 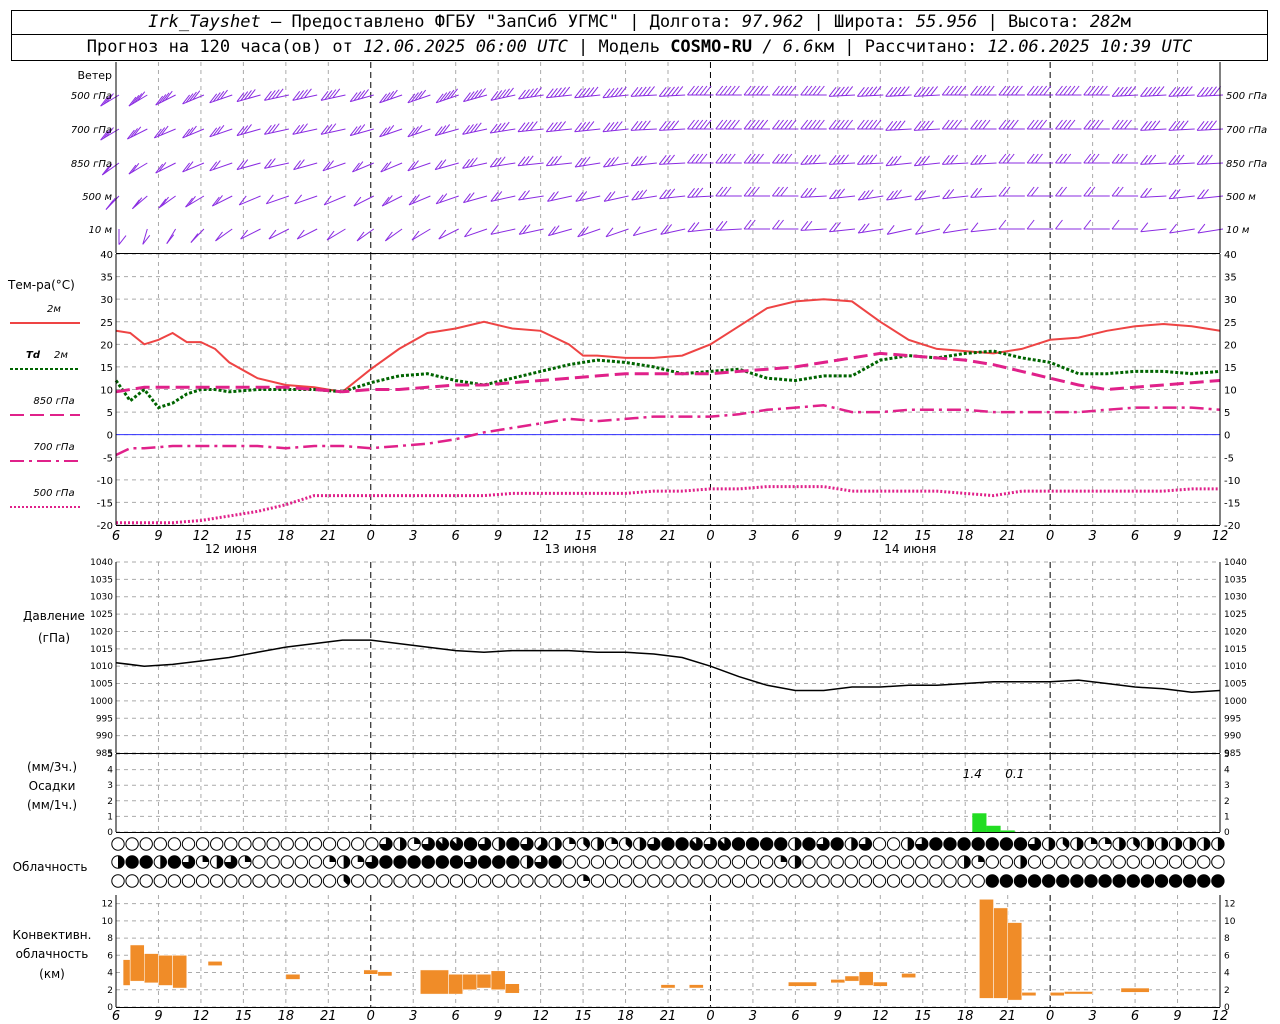 I want to click on wind-barbs-layer, so click(x=662, y=165).